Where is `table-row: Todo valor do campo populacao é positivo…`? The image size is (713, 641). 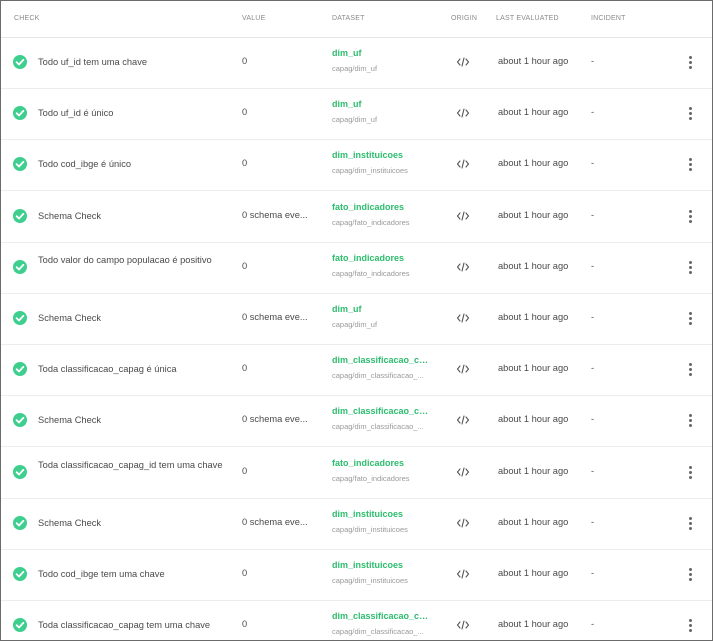 table-row: Todo valor do campo populacao é positivo… is located at coordinates (356, 268).